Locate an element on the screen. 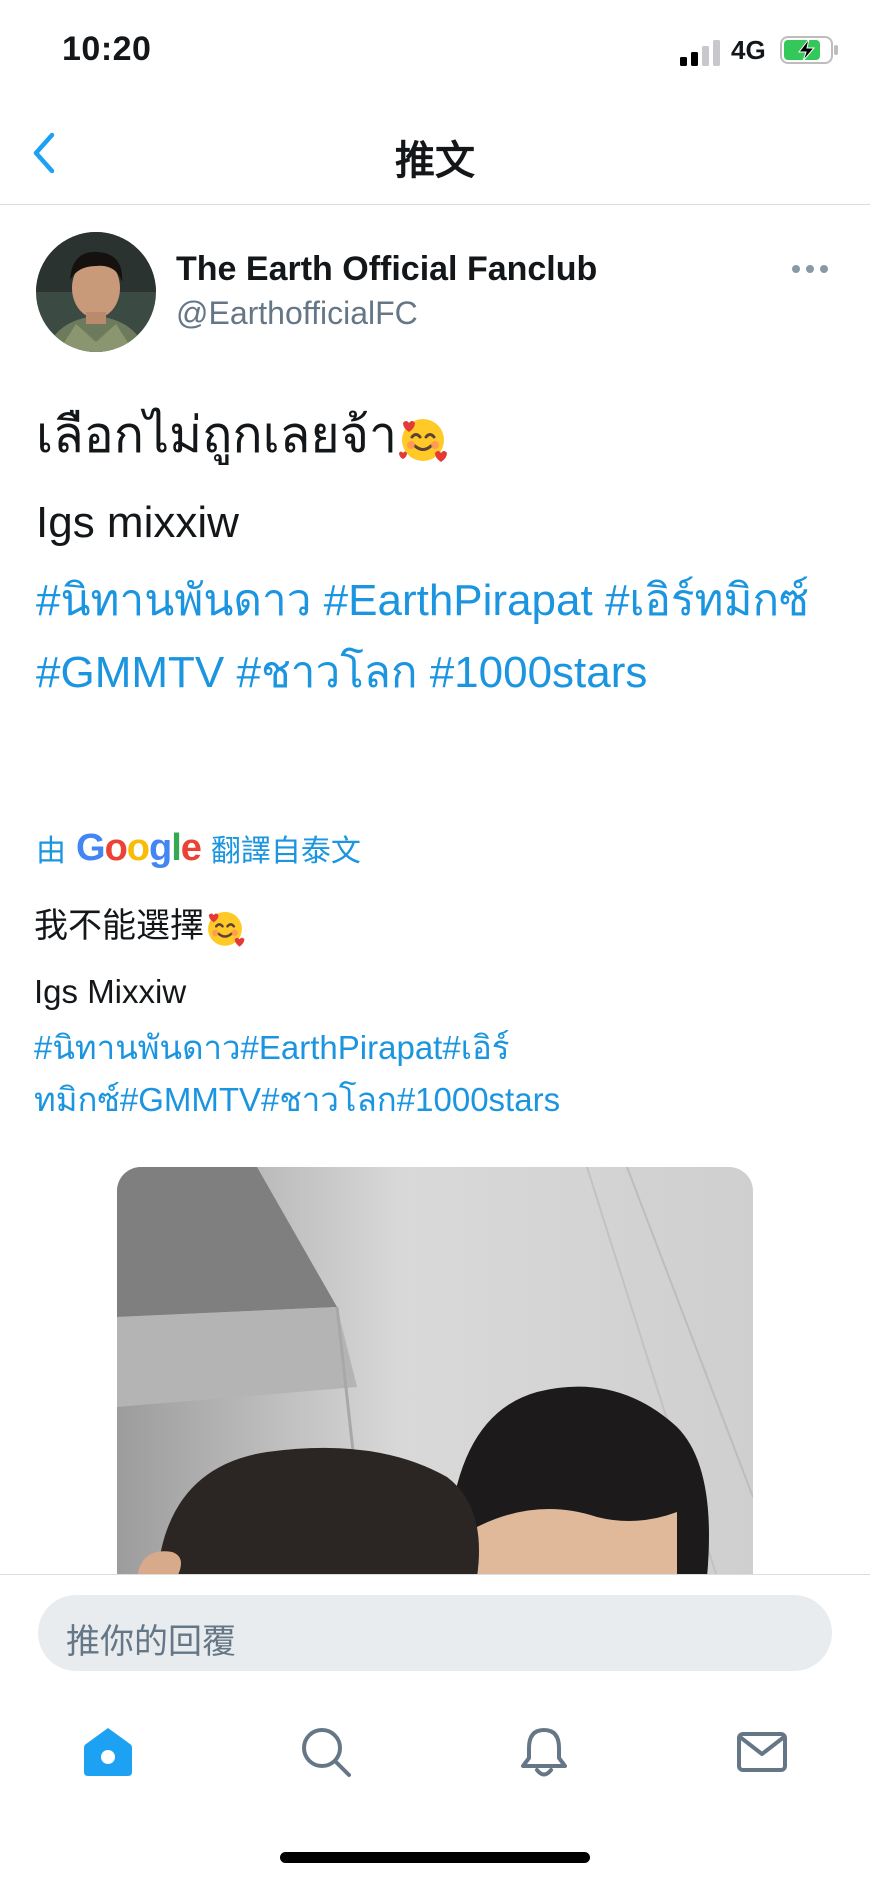  translation-attribution: 由 Google 翻譯自泰文 is located at coordinates (198, 847).